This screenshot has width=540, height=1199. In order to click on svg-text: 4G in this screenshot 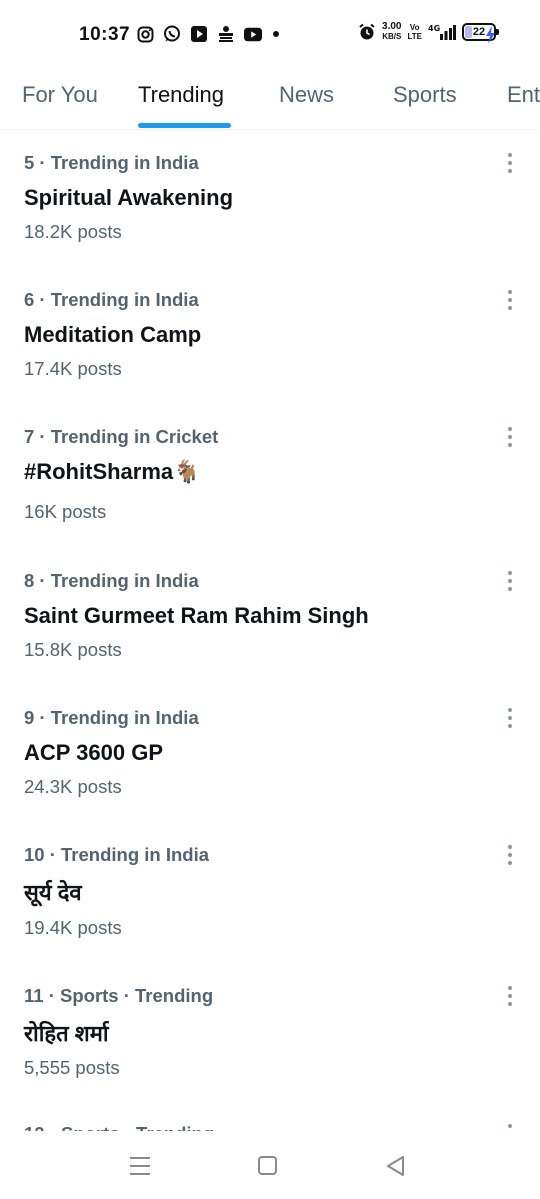, I will do `click(434, 28)`.